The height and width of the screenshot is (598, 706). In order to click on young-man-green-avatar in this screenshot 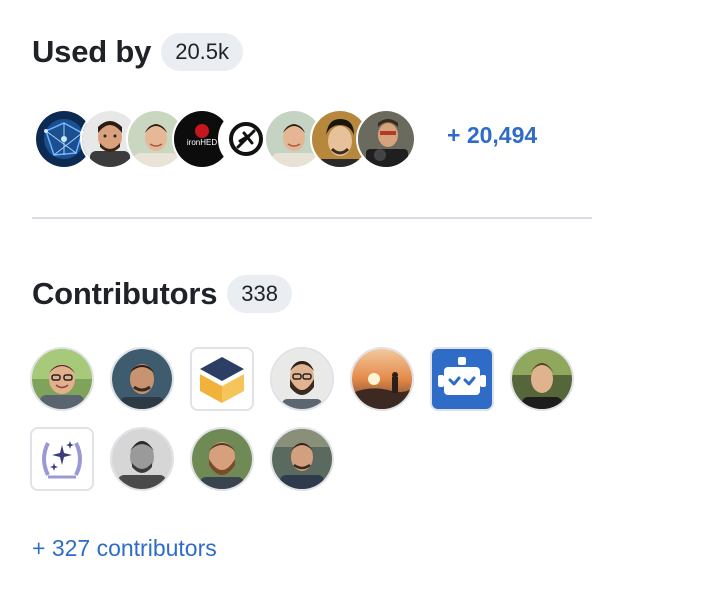, I will do `click(542, 379)`.